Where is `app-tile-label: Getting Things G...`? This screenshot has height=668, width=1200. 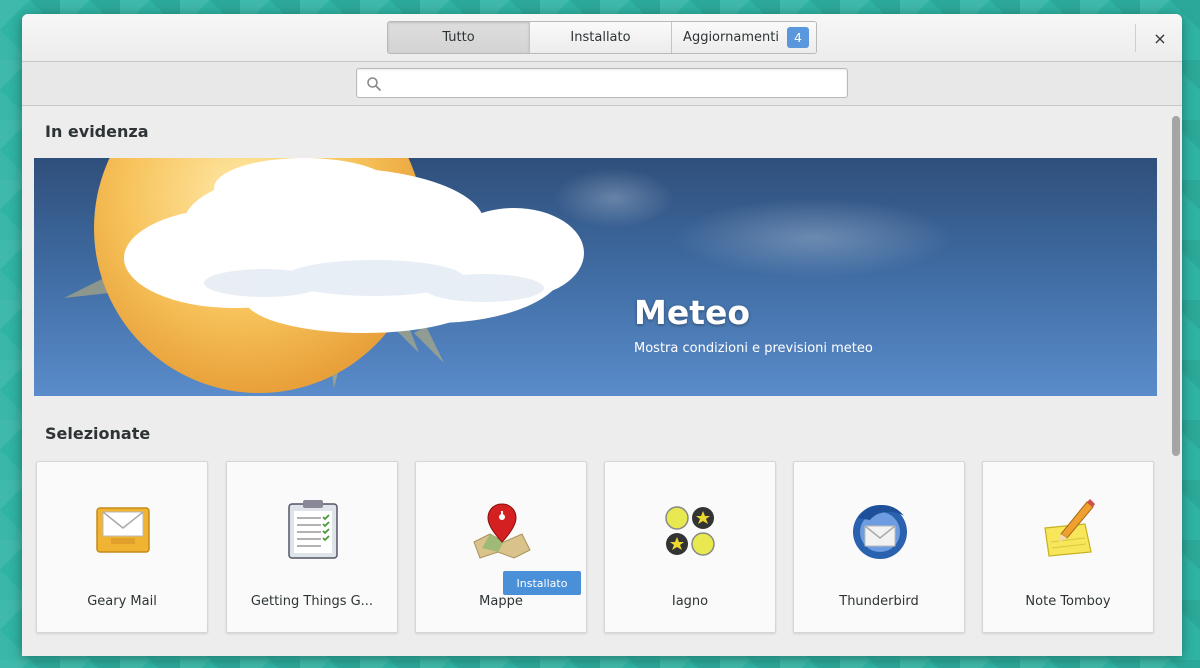
app-tile-label: Getting Things G... is located at coordinates (312, 601).